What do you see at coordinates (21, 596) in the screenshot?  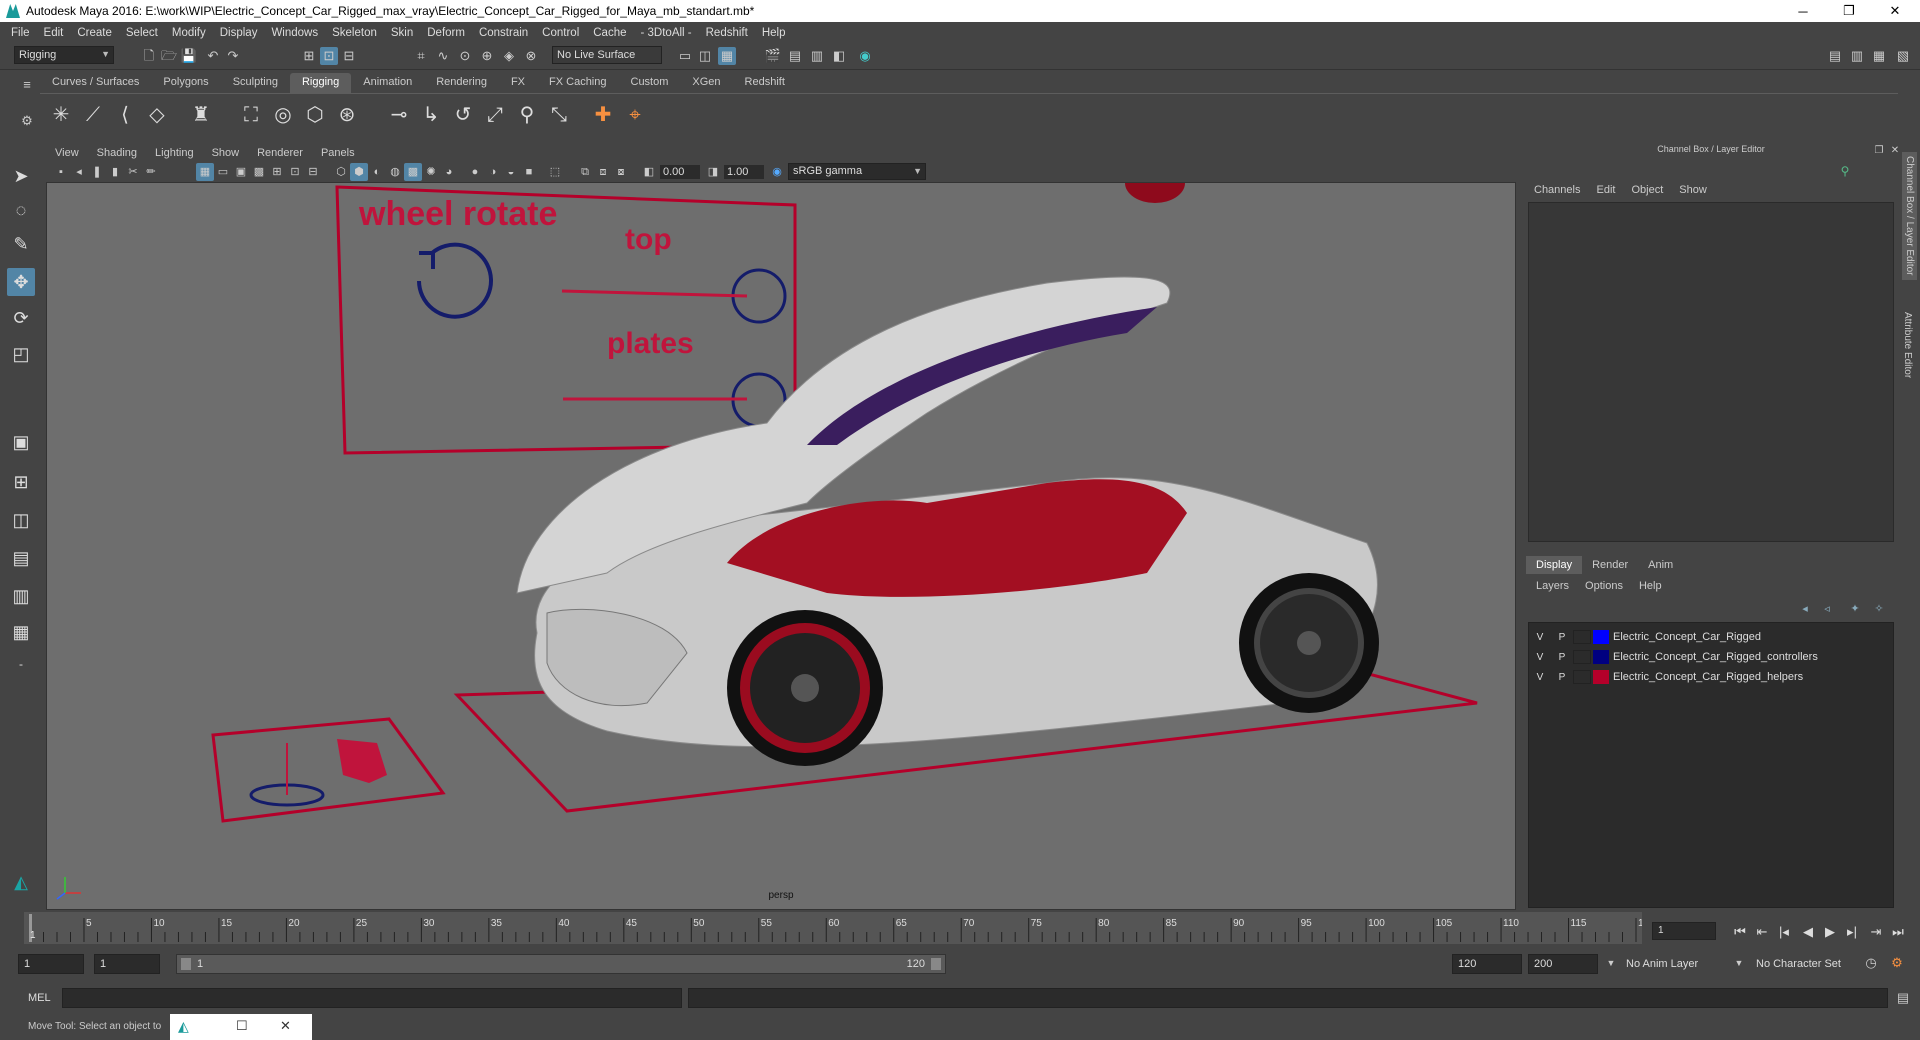 I see `persp-graph-layout-icon: ▥` at bounding box center [21, 596].